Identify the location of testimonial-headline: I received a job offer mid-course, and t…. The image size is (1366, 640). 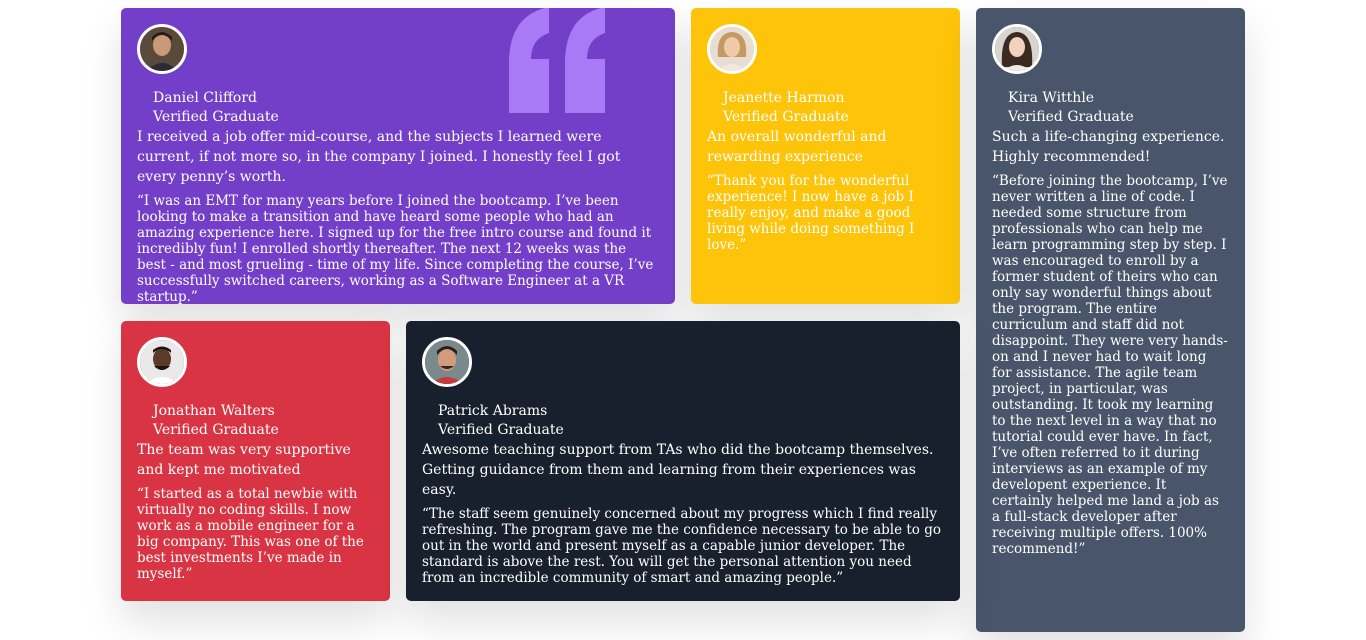
(379, 157).